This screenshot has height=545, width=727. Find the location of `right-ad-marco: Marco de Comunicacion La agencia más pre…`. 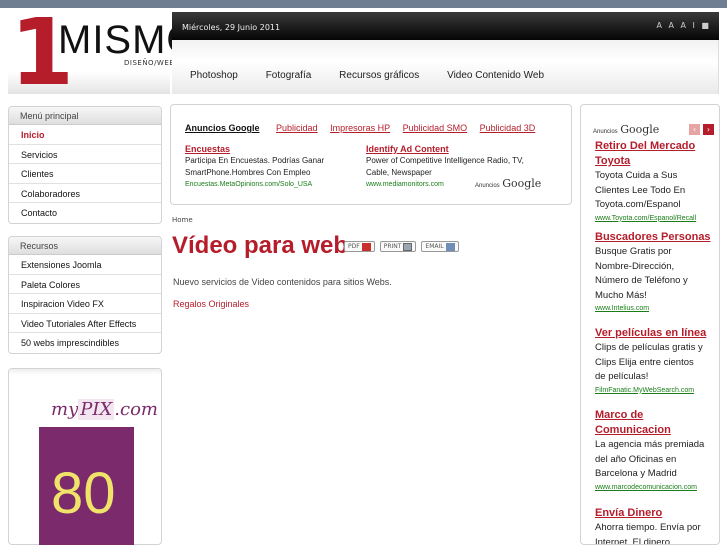

right-ad-marco: Marco de Comunicacion La agencia más pre… is located at coordinates (656, 450).